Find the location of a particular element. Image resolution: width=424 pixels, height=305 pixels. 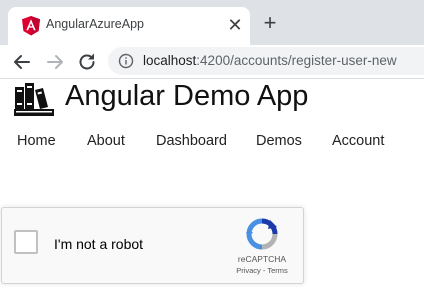

angular-logo-icon is located at coordinates (31, 26).